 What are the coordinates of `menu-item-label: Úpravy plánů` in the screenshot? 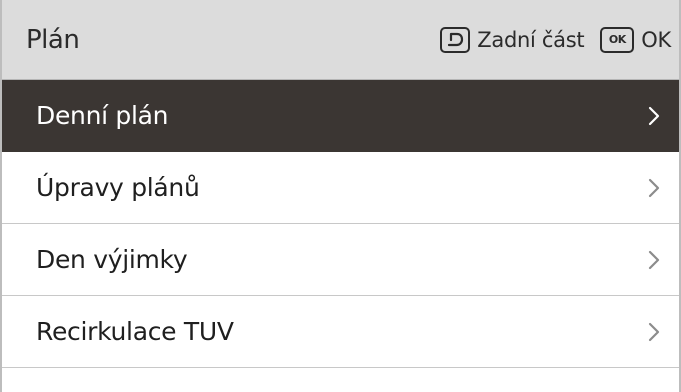 It's located at (118, 187).